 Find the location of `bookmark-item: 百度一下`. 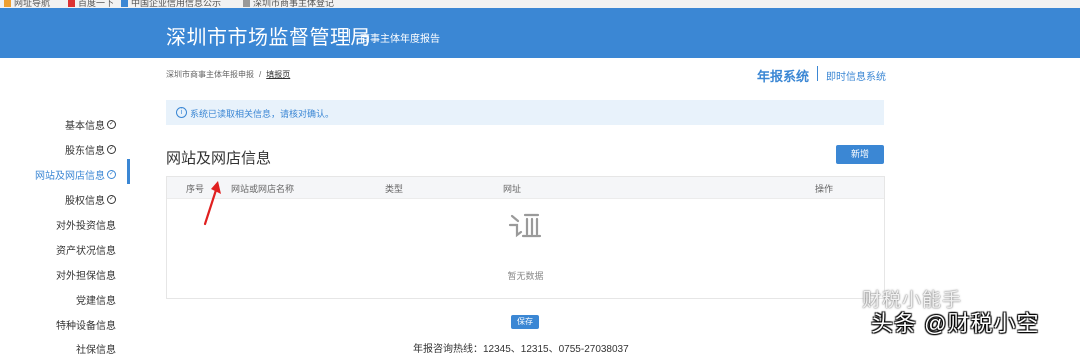

bookmark-item: 百度一下 is located at coordinates (91, 4).